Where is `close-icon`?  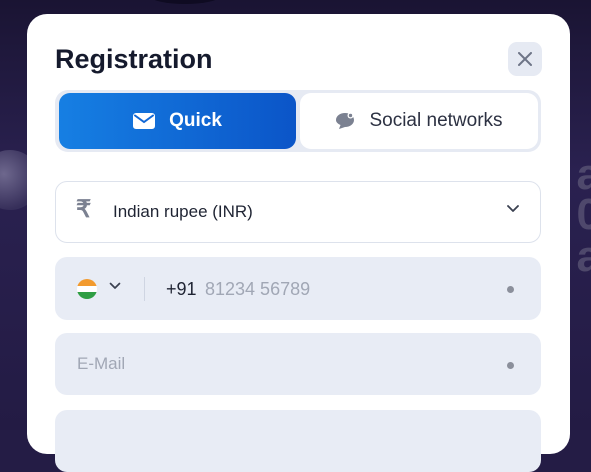
close-icon is located at coordinates (525, 59).